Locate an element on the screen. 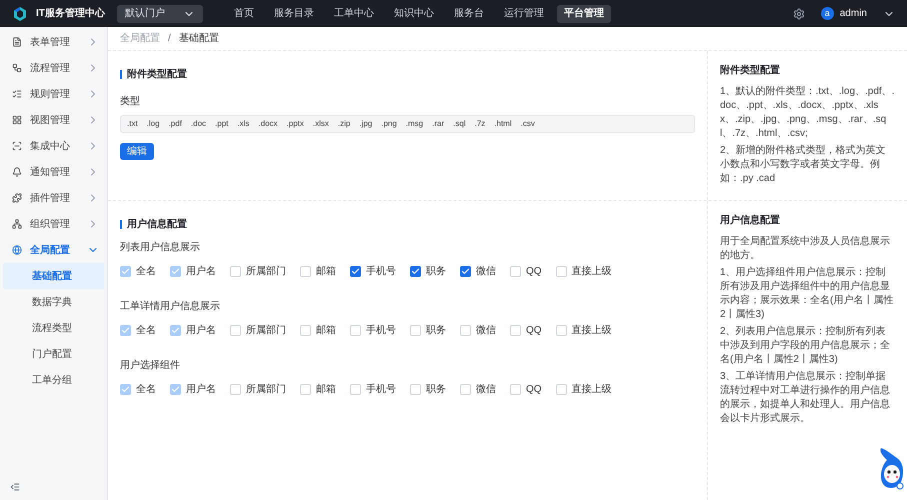 The height and width of the screenshot is (500, 907). help-text: 1、默认的附件类型：.txt、.log、.pdf、.doc、.ppt、.xls、.docx、.pptx、.xlsx、.zip、.jpg、.png、.msg、.rar、.sql、.7z、.html、.csv; is located at coordinates (807, 113).